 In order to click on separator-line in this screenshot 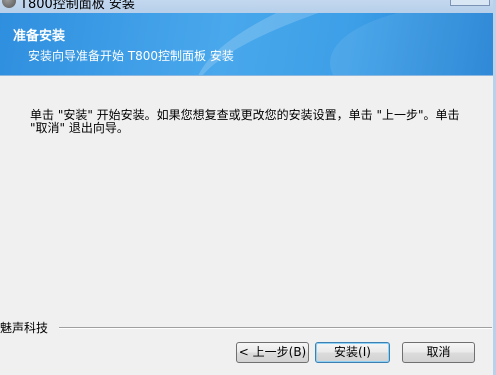, I will do `click(275, 328)`.